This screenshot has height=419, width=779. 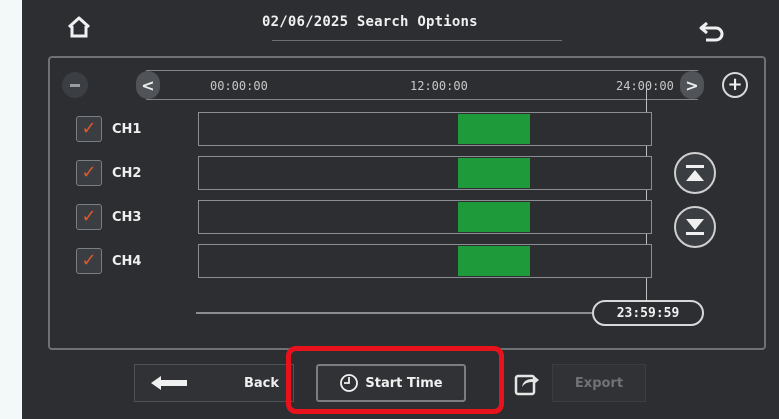 I want to click on skip-up-icon, so click(x=695, y=173).